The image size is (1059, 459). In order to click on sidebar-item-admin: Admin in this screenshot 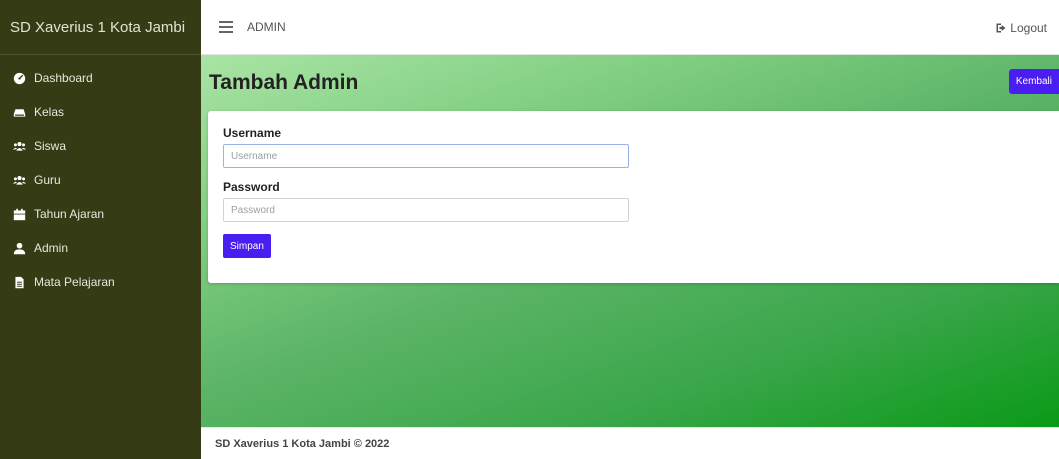, I will do `click(100, 248)`.